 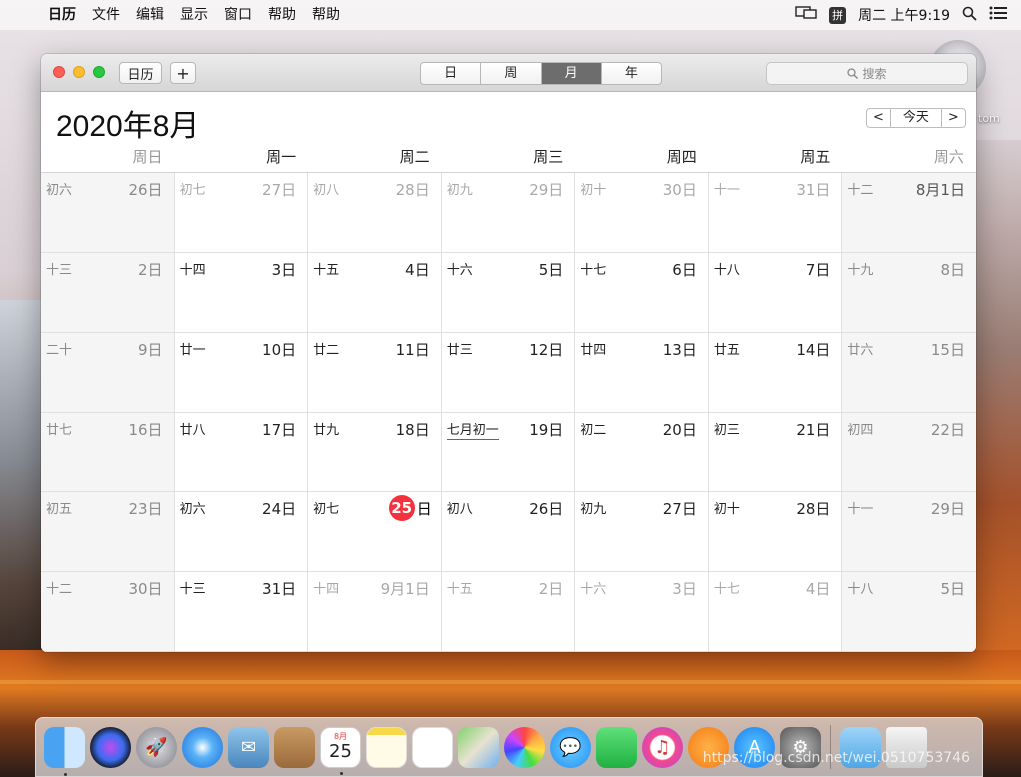 I want to click on day-cell: 廿二 11日, so click(x=375, y=372).